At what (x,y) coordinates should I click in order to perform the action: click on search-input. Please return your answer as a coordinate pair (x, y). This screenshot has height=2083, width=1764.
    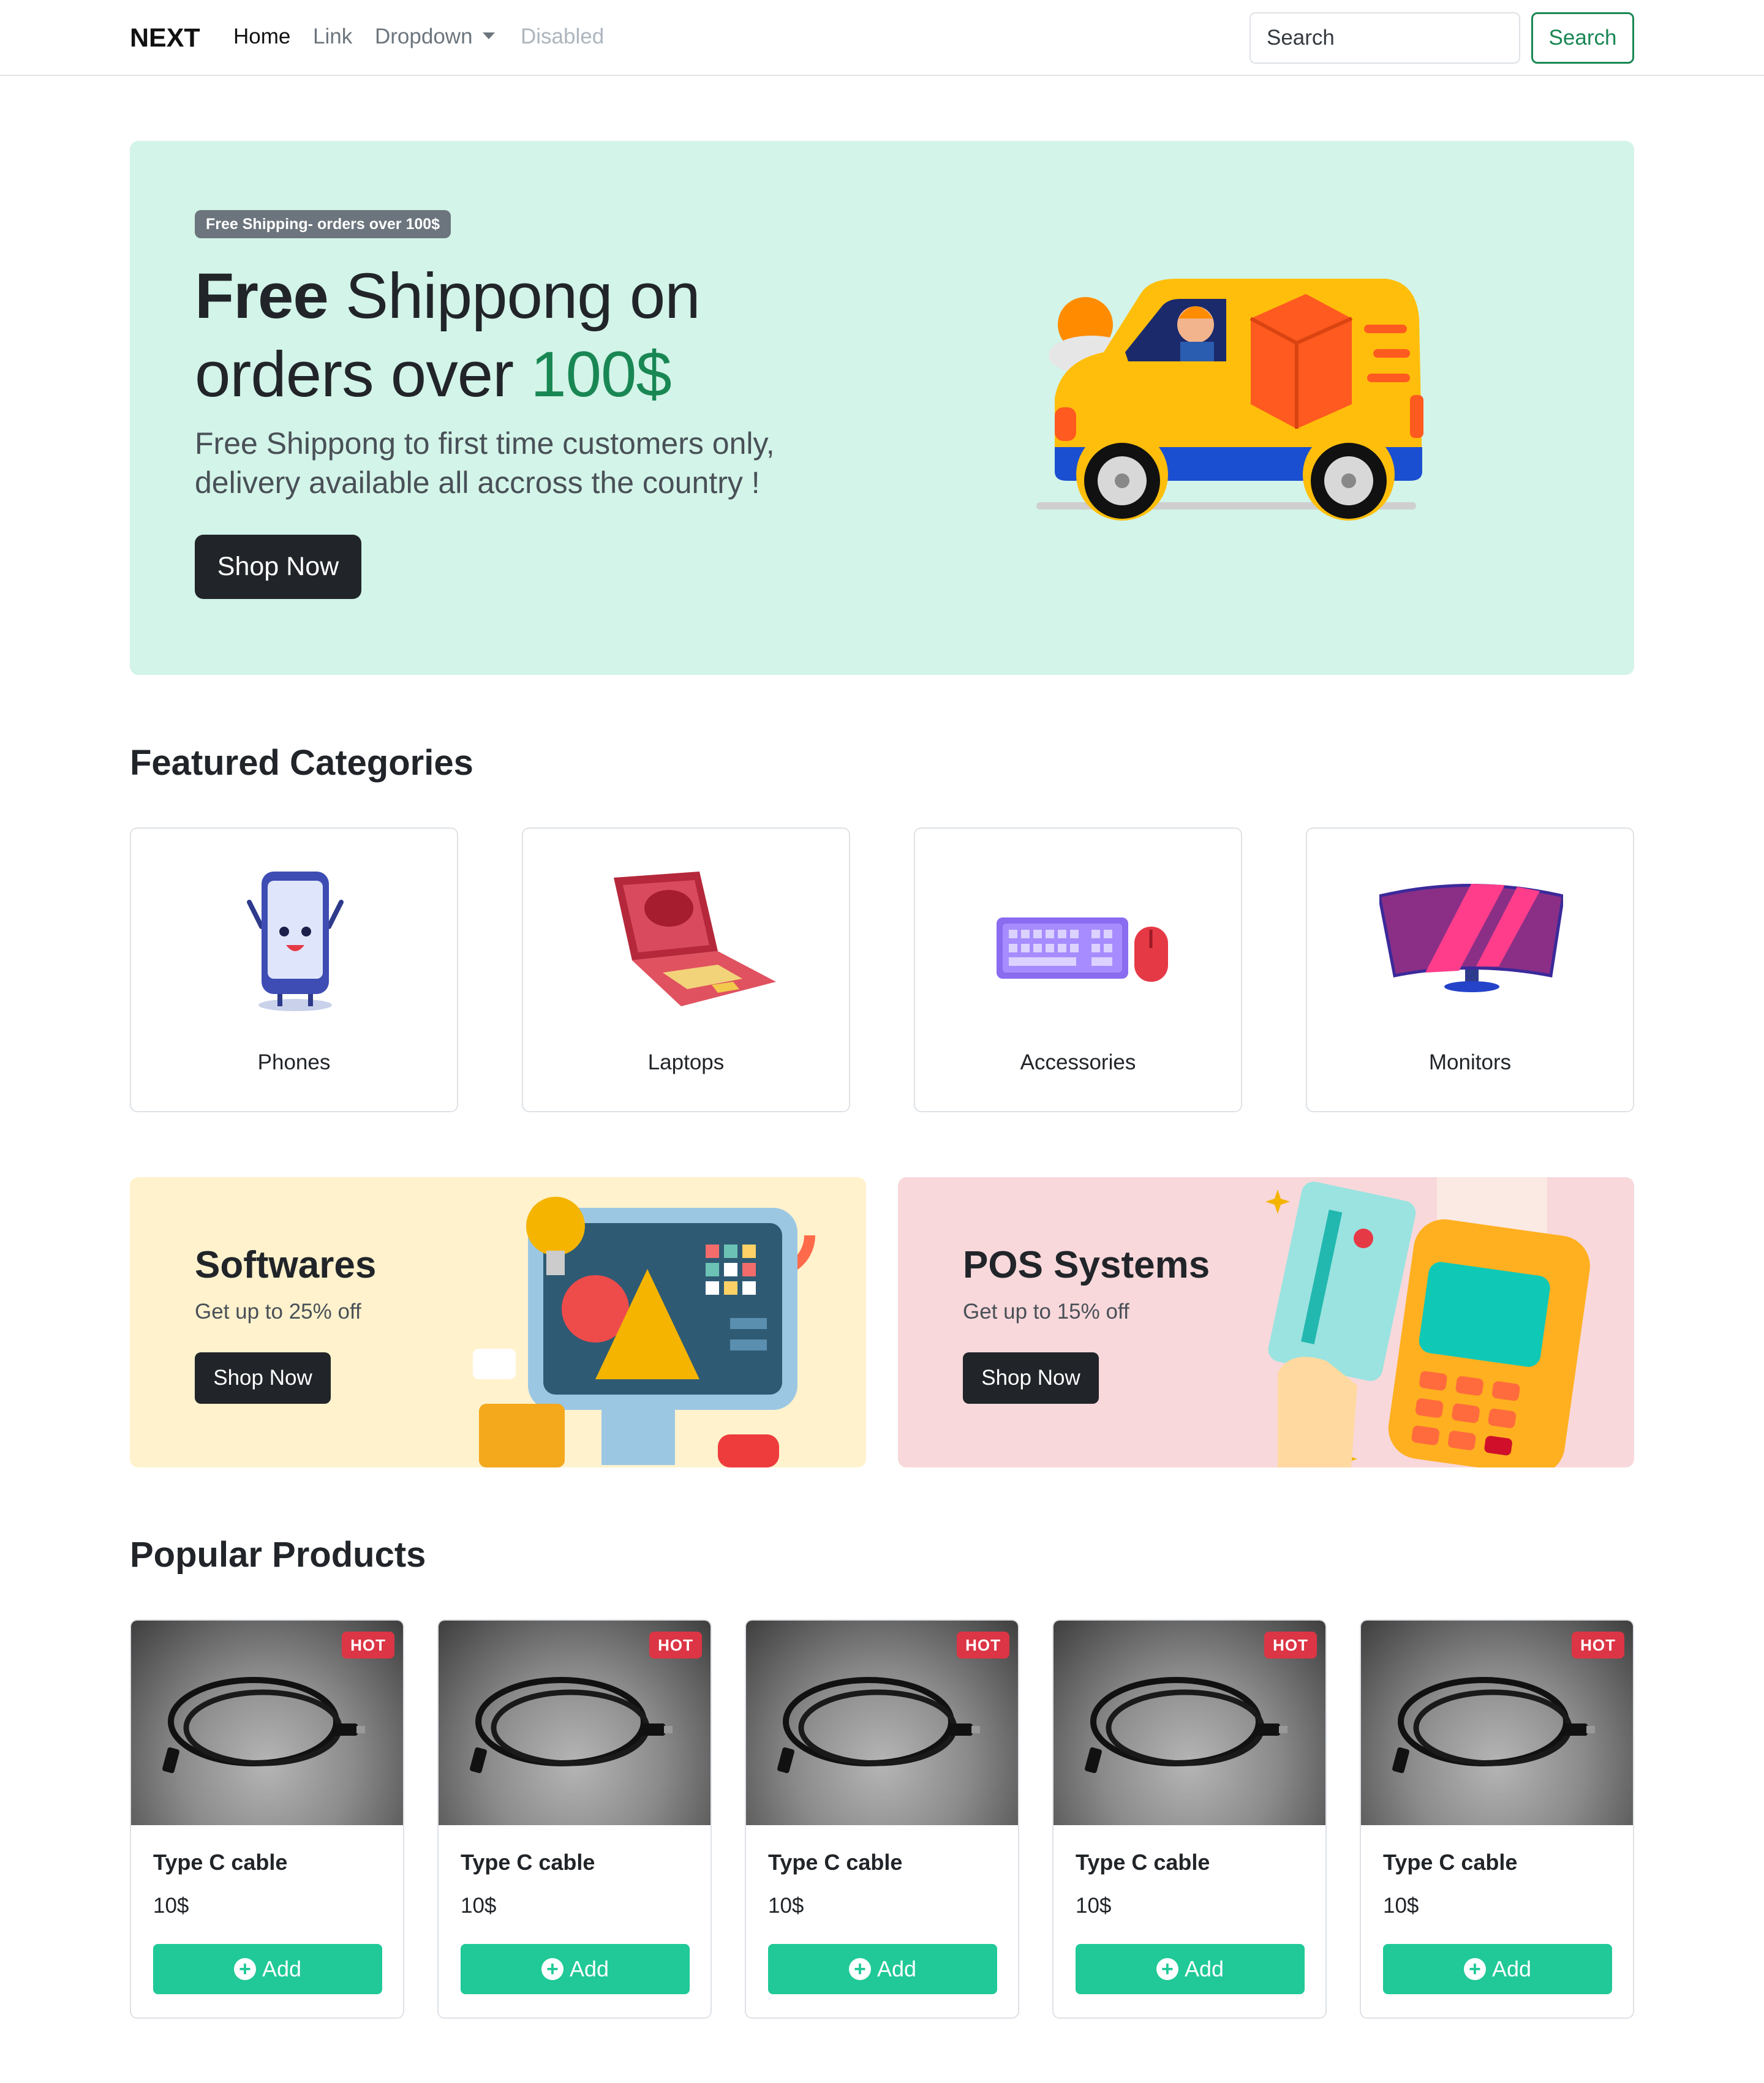
    Looking at the image, I should click on (1385, 38).